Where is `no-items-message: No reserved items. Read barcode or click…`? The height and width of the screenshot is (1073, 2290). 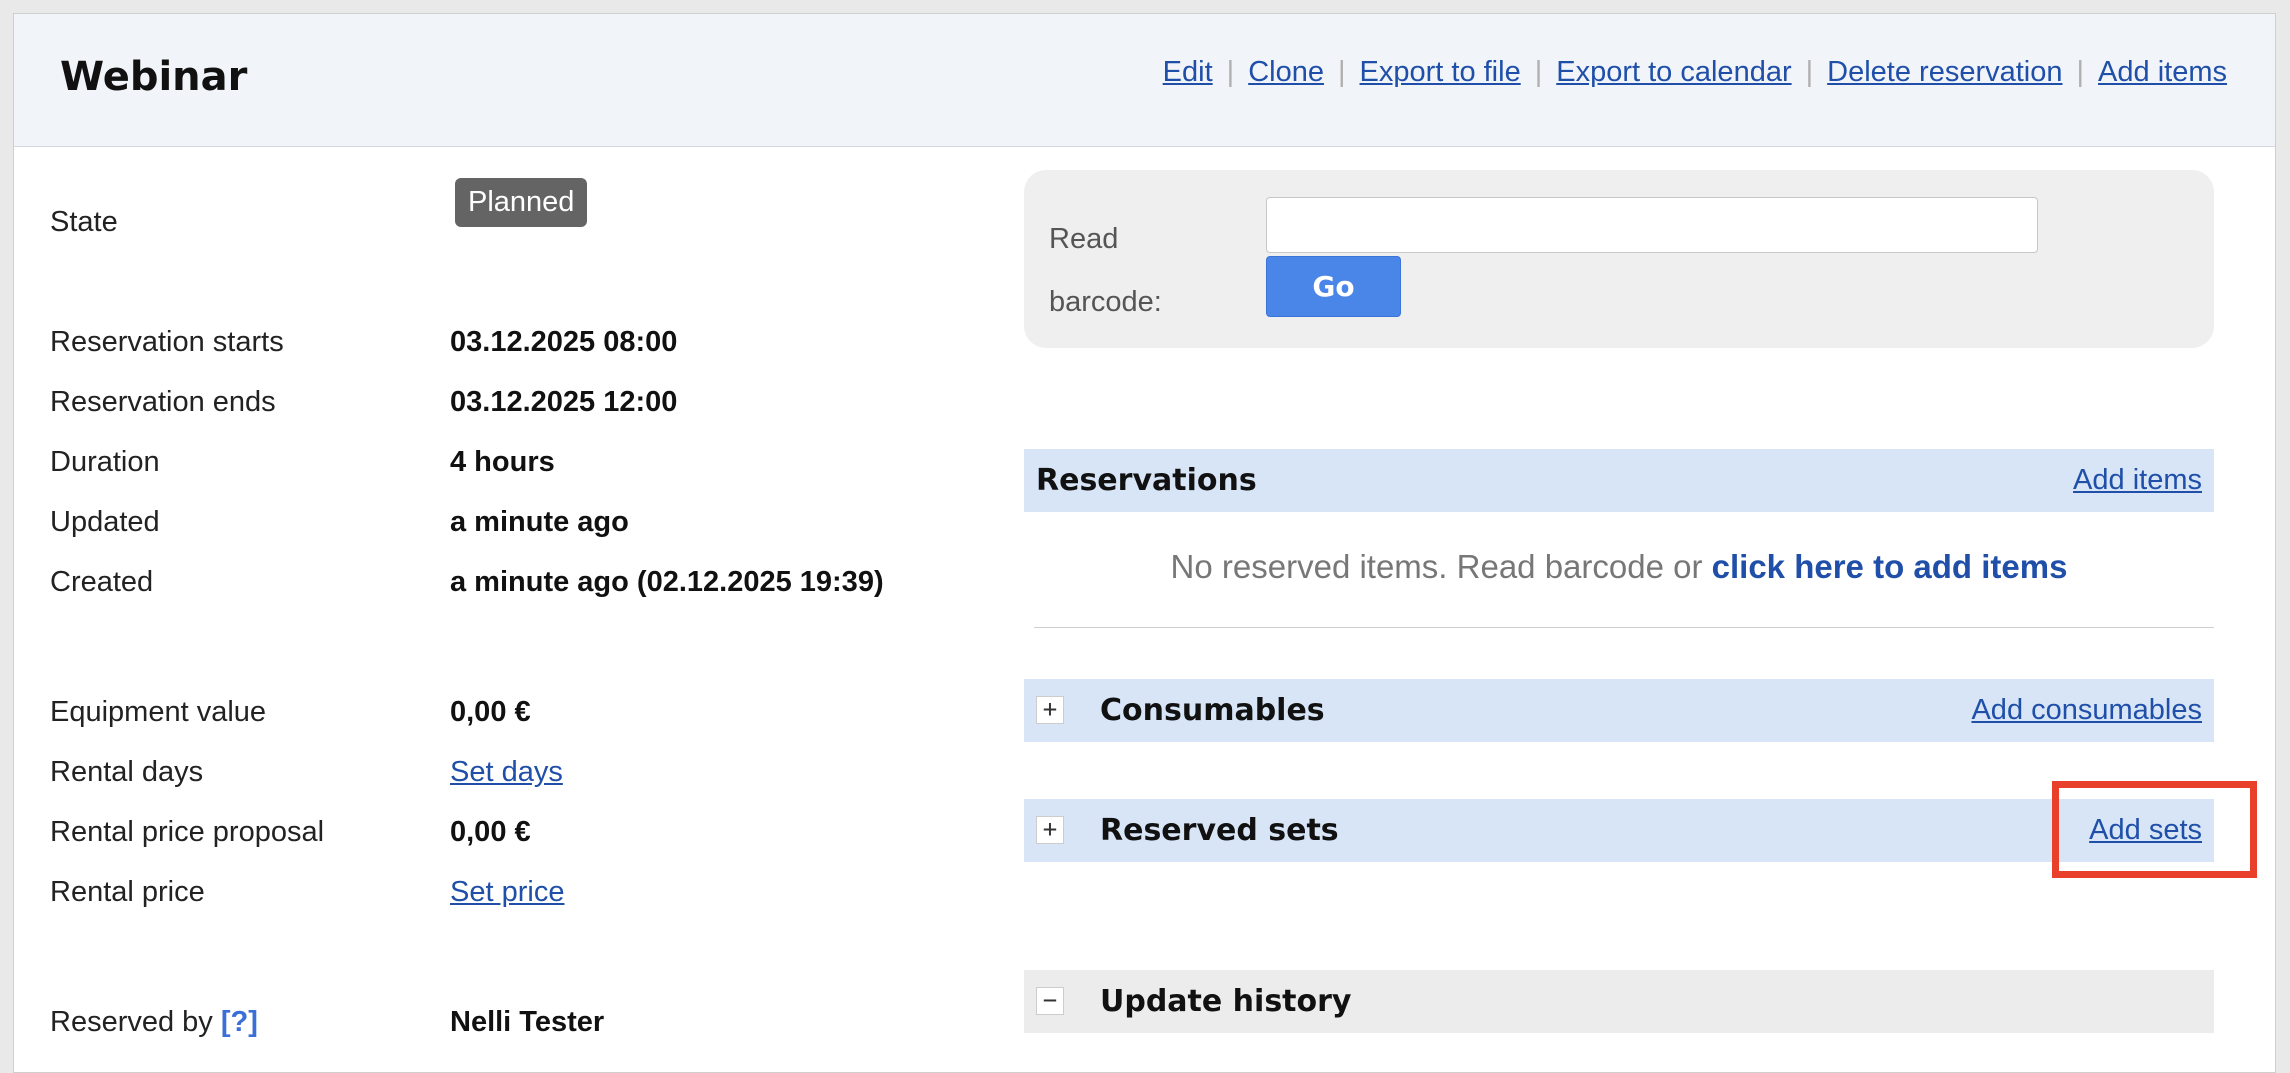 no-items-message: No reserved items. Read barcode or click… is located at coordinates (1619, 567).